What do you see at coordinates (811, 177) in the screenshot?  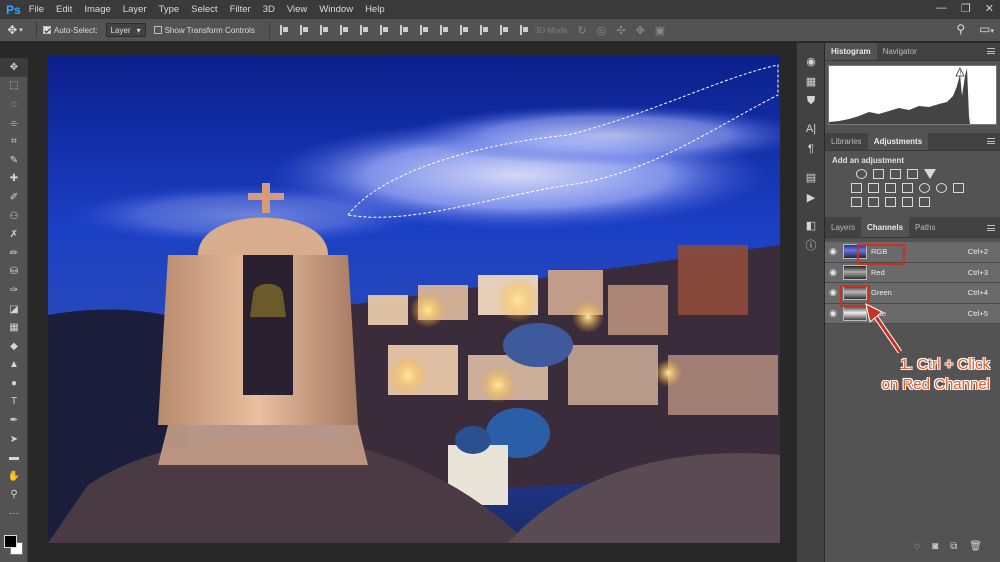 I see `history-panel-icon: ▤` at bounding box center [811, 177].